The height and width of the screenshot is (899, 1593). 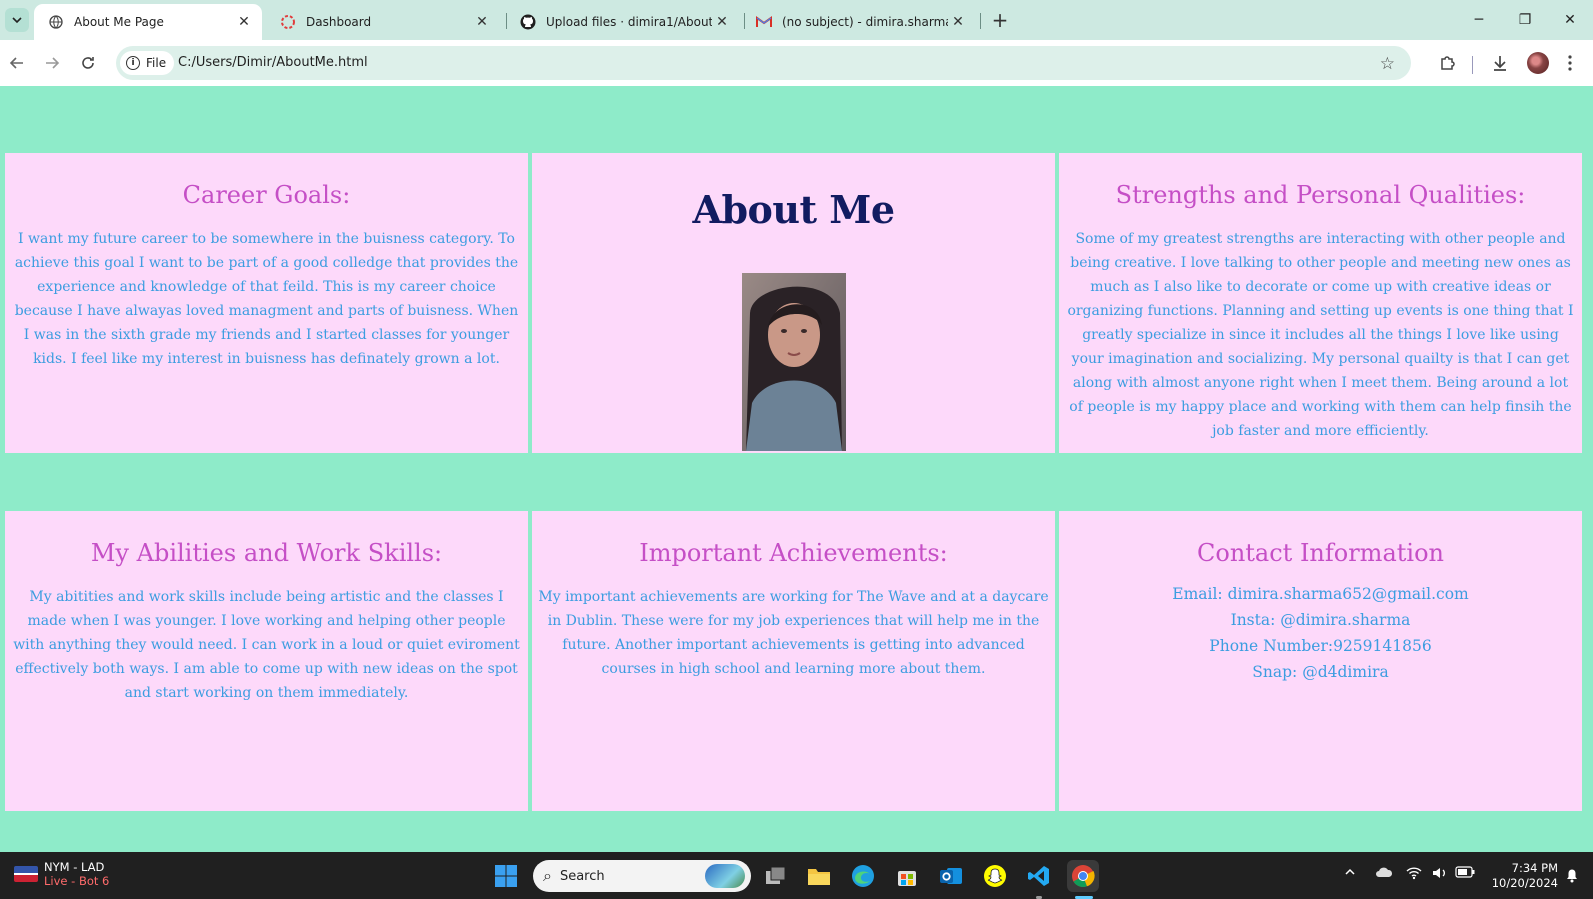 I want to click on chrome-button, so click(x=1083, y=876).